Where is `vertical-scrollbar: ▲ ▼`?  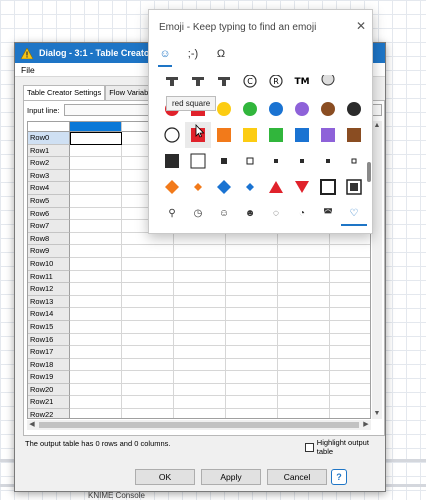
vertical-scrollbar: ▲ ▼ is located at coordinates (377, 270).